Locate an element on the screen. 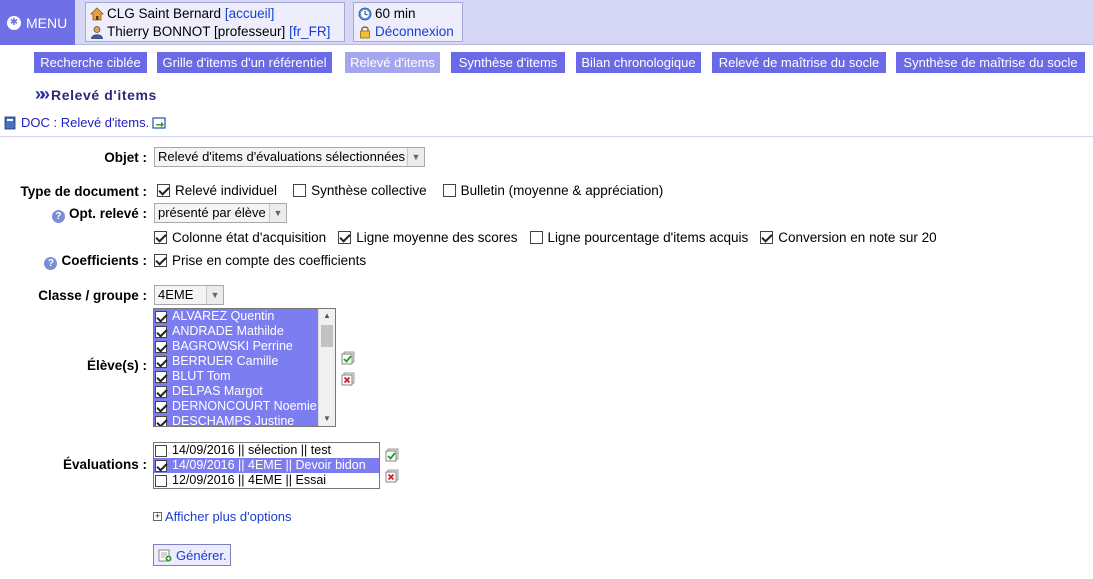 The image size is (1093, 579). evaluations-label: Évaluations : is located at coordinates (104, 464).